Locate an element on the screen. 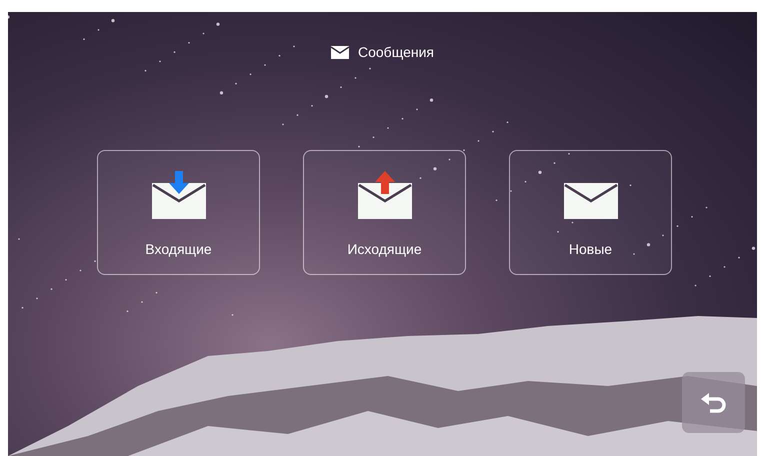 This screenshot has width=765, height=456. mailbox-tile: Новые is located at coordinates (590, 212).